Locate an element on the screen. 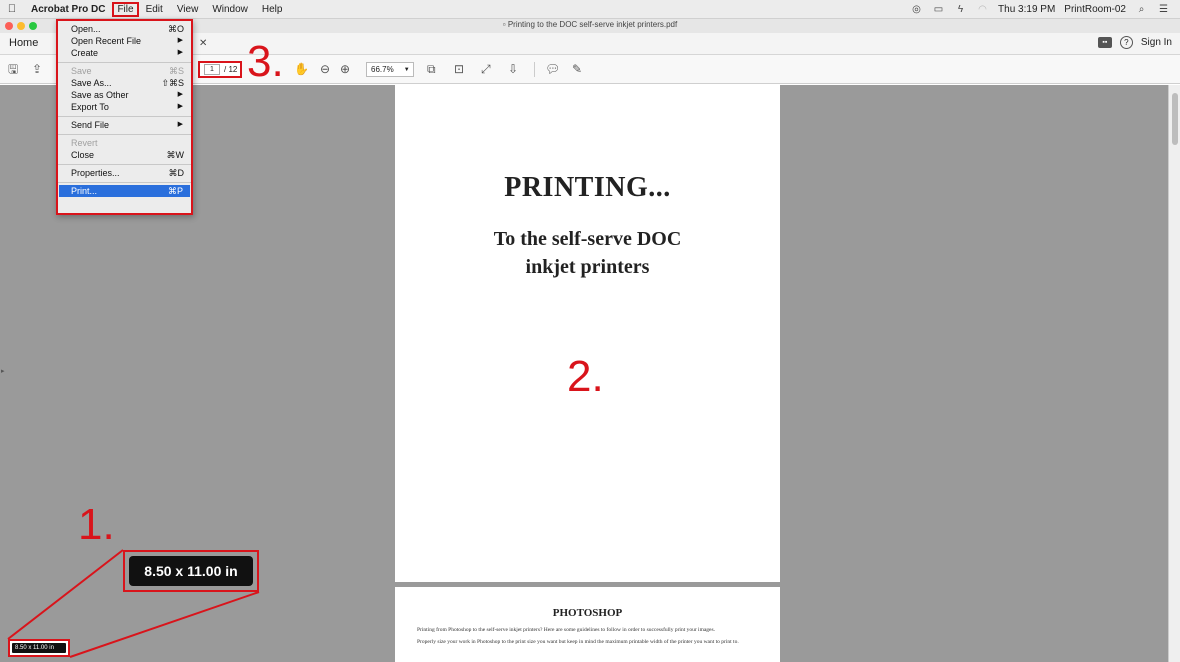  menu-item-open: Open... ⌘O is located at coordinates (124, 29).